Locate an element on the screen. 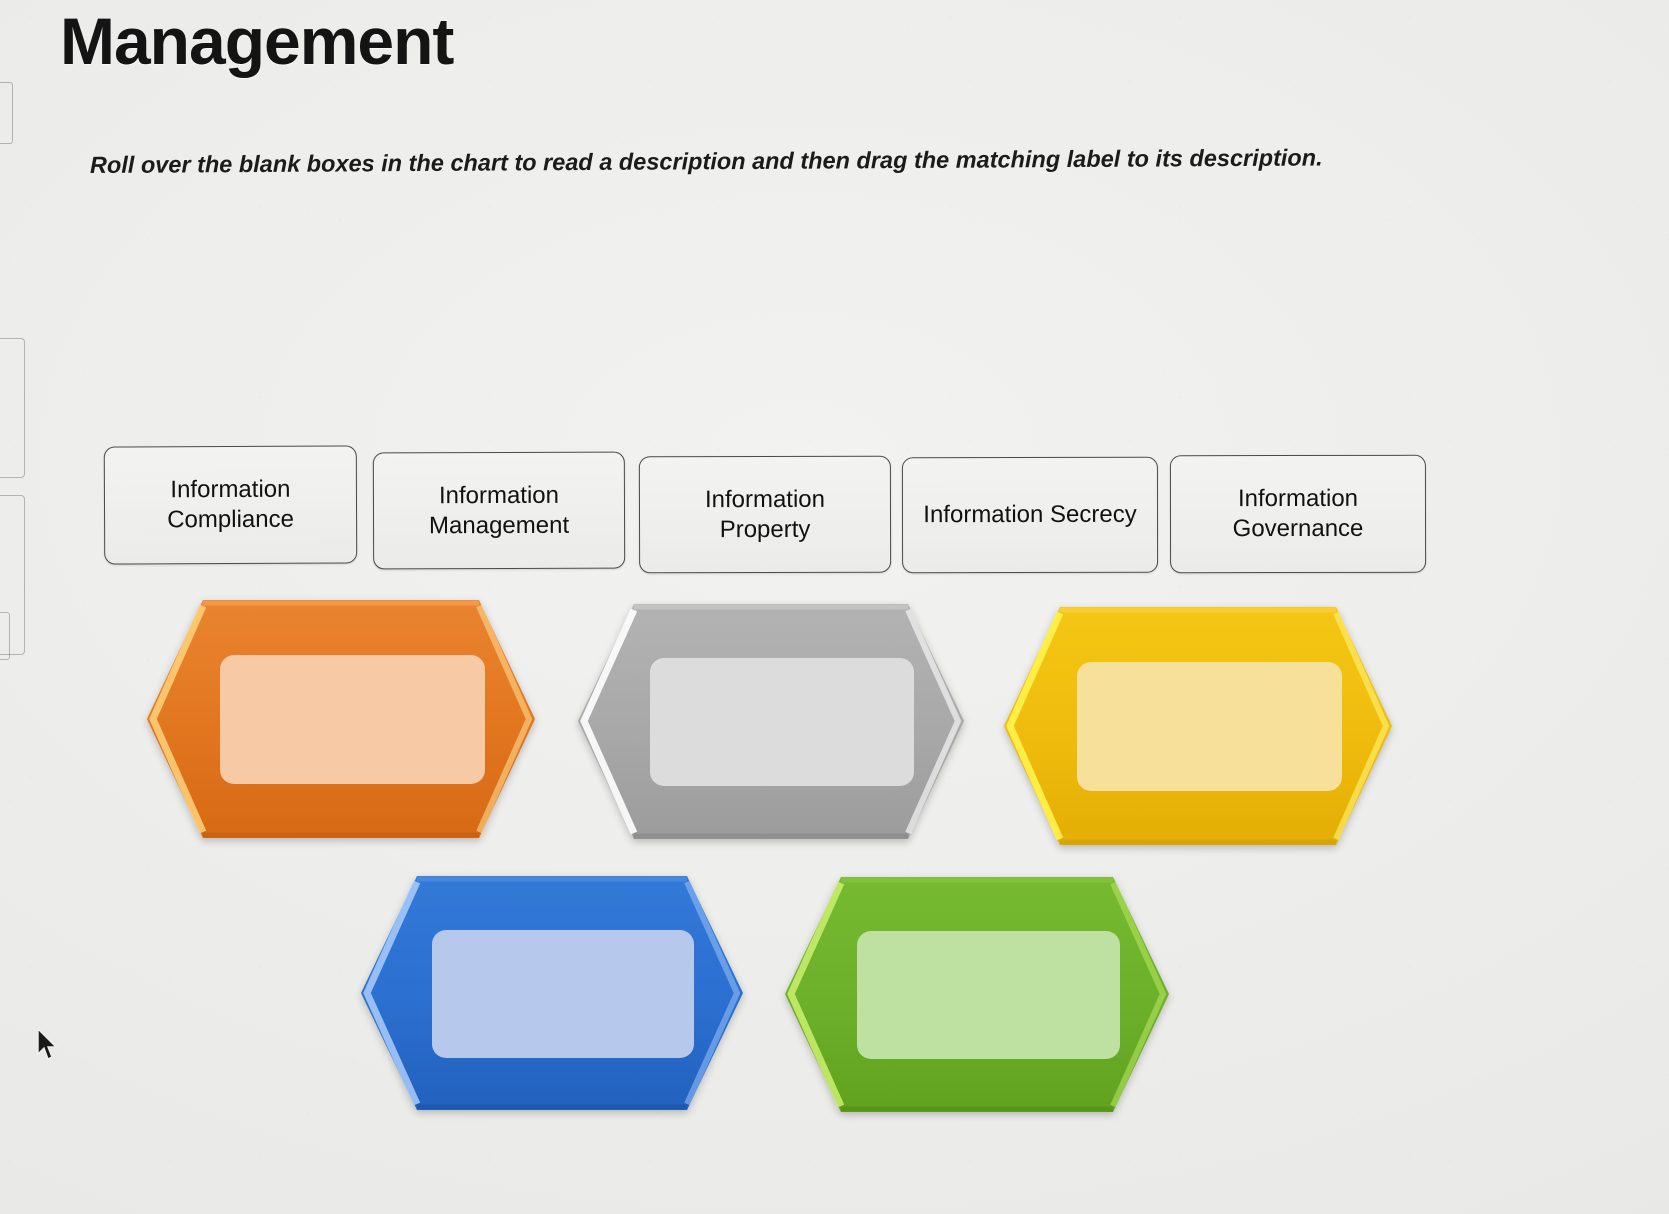  drop-zone-hex-green is located at coordinates (977, 994).